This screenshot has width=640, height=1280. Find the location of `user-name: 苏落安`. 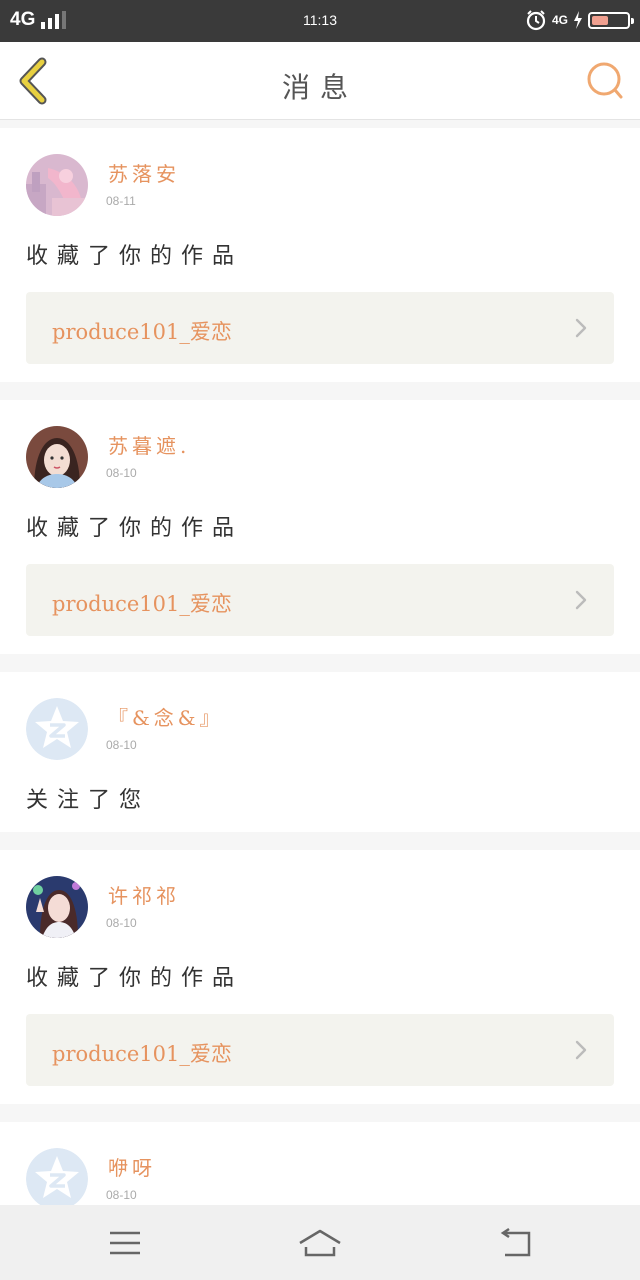

user-name: 苏落安 is located at coordinates (144, 172).